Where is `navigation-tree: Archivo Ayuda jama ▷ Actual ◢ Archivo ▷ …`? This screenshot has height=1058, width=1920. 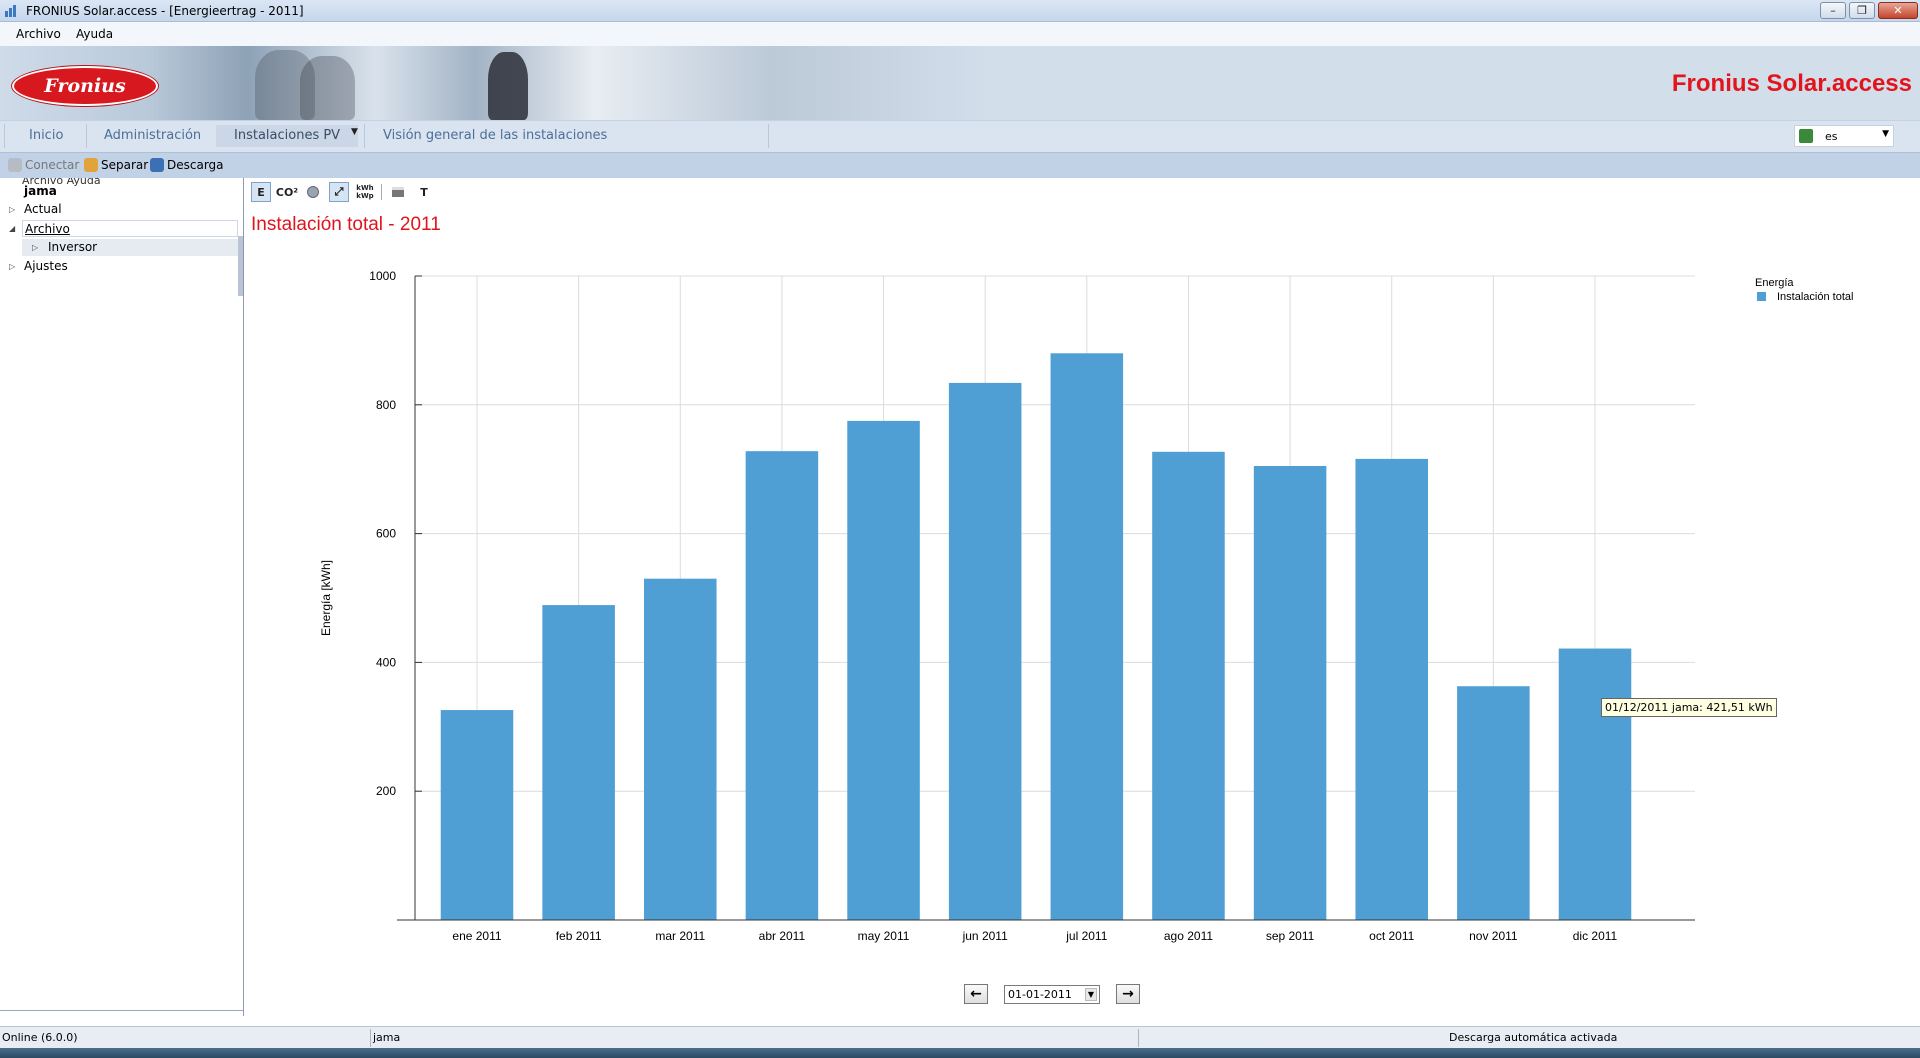
navigation-tree: Archivo Ayuda jama ▷ Actual ◢ Archivo ▷ … is located at coordinates (122, 597).